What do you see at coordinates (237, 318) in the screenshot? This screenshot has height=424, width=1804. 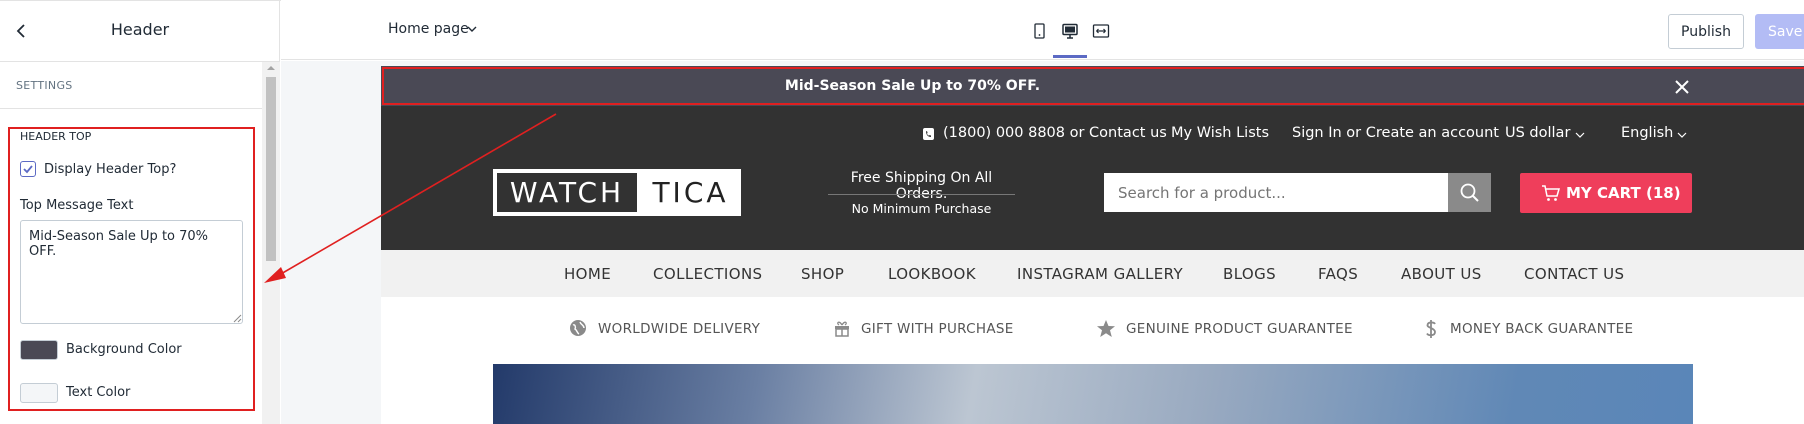 I see `resize-grip-icon` at bounding box center [237, 318].